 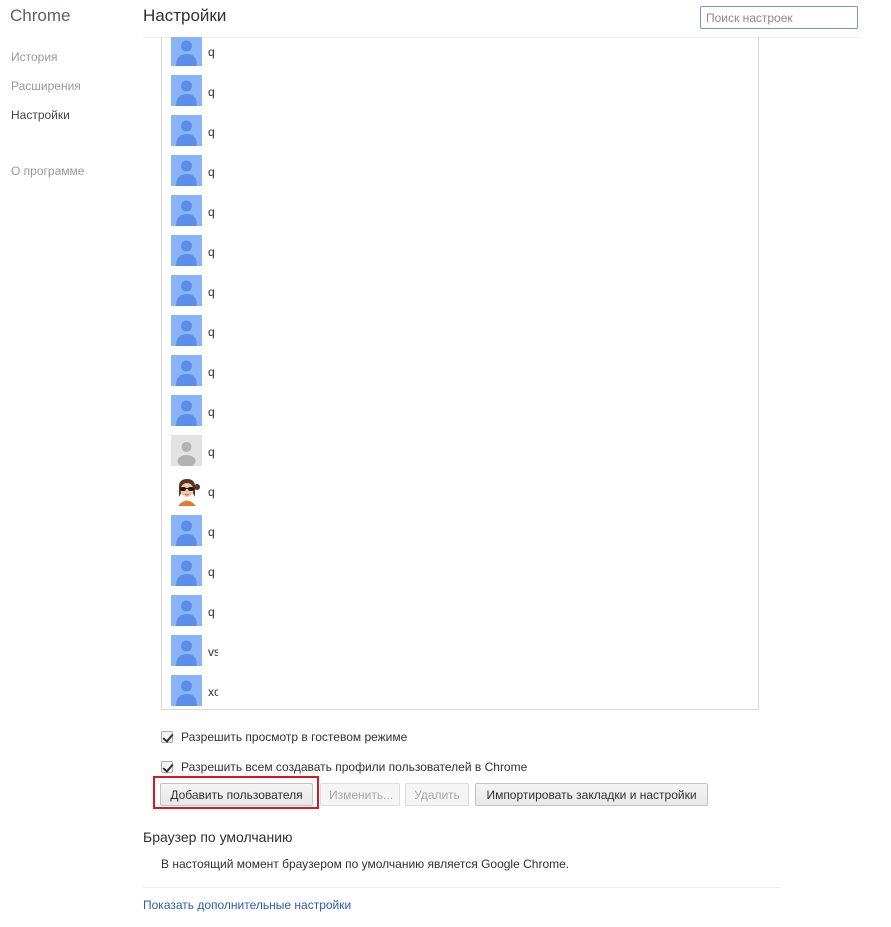 I want to click on guest-mode-checkbox, so click(x=167, y=737).